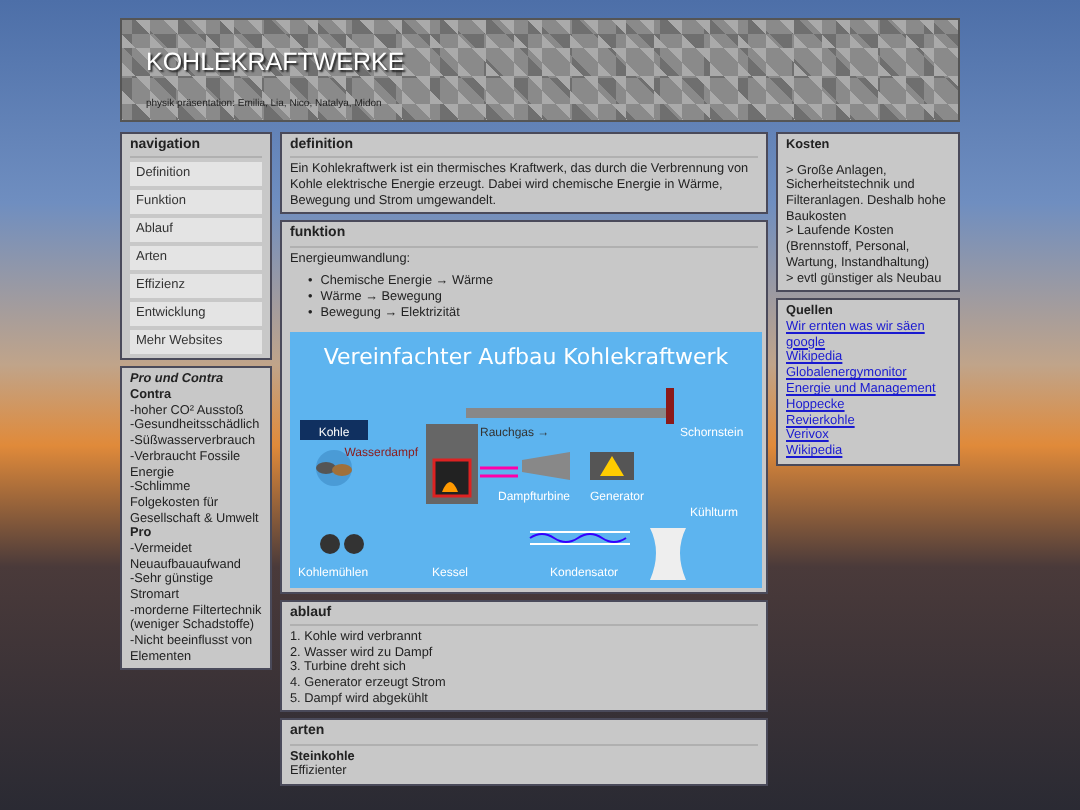 The image size is (1080, 810). Describe the element at coordinates (342, 543) in the screenshot. I see `coal-mill-drawing` at that location.